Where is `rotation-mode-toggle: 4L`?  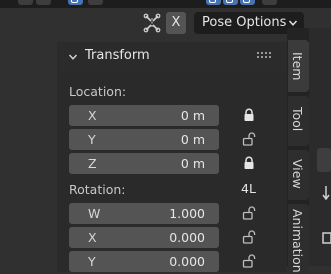 rotation-mode-toggle: 4L is located at coordinates (248, 188).